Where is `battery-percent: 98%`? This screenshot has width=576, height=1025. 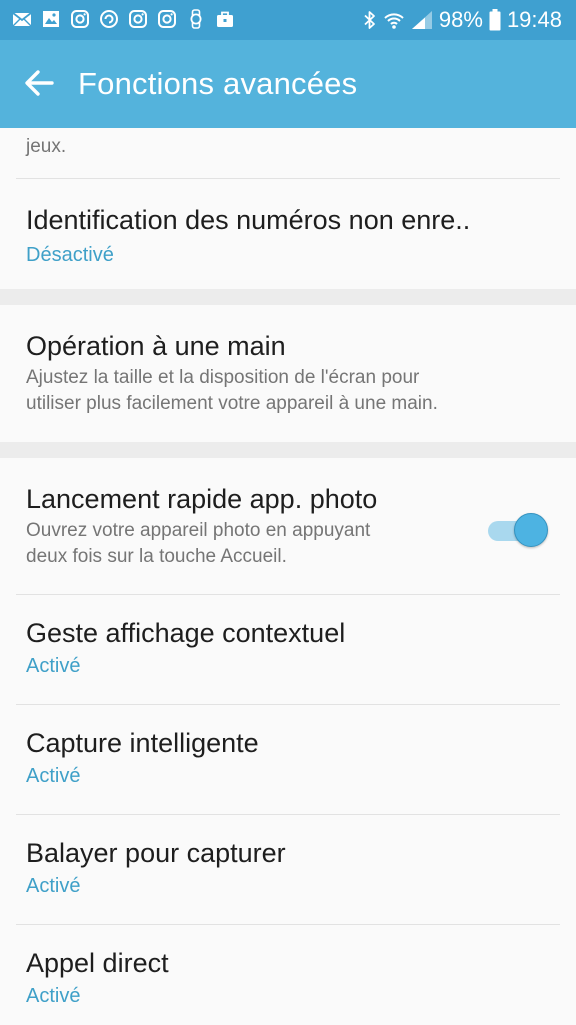 battery-percent: 98% is located at coordinates (460, 19).